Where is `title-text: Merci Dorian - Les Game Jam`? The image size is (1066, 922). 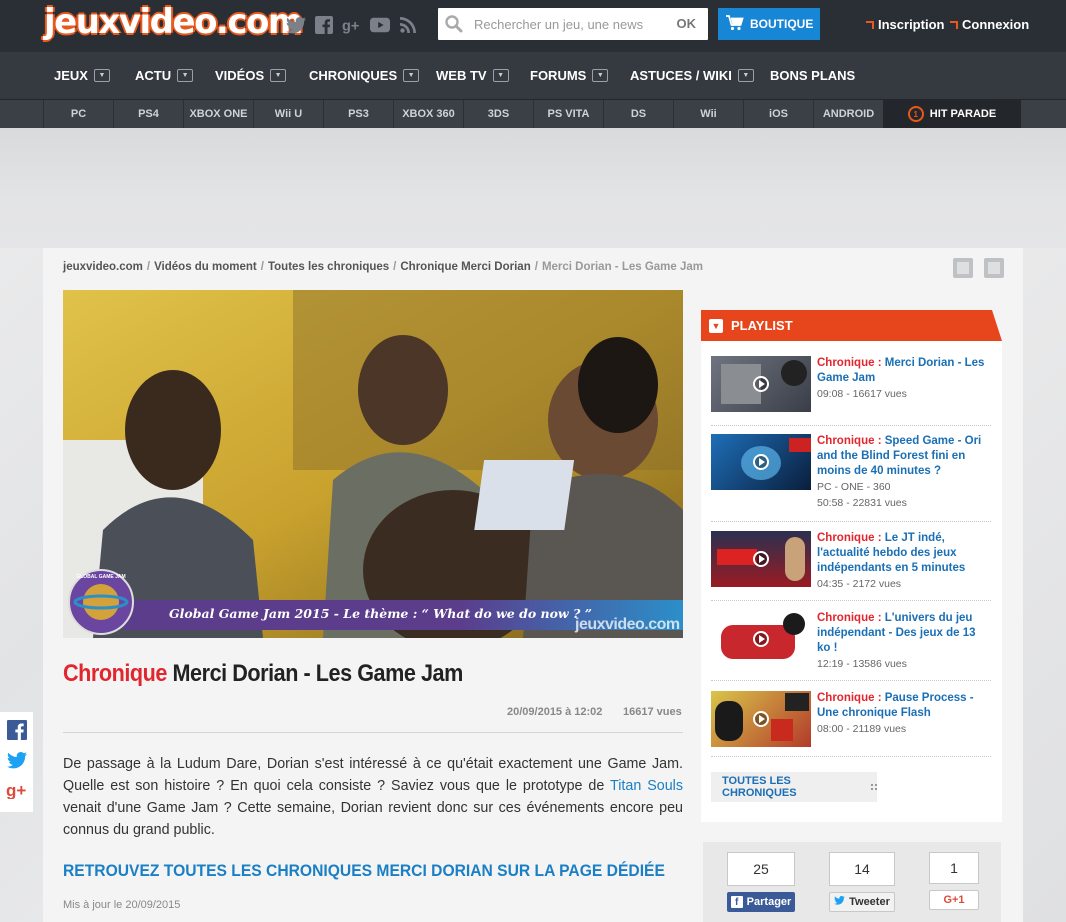
title-text: Merci Dorian - Les Game Jam is located at coordinates (318, 673).